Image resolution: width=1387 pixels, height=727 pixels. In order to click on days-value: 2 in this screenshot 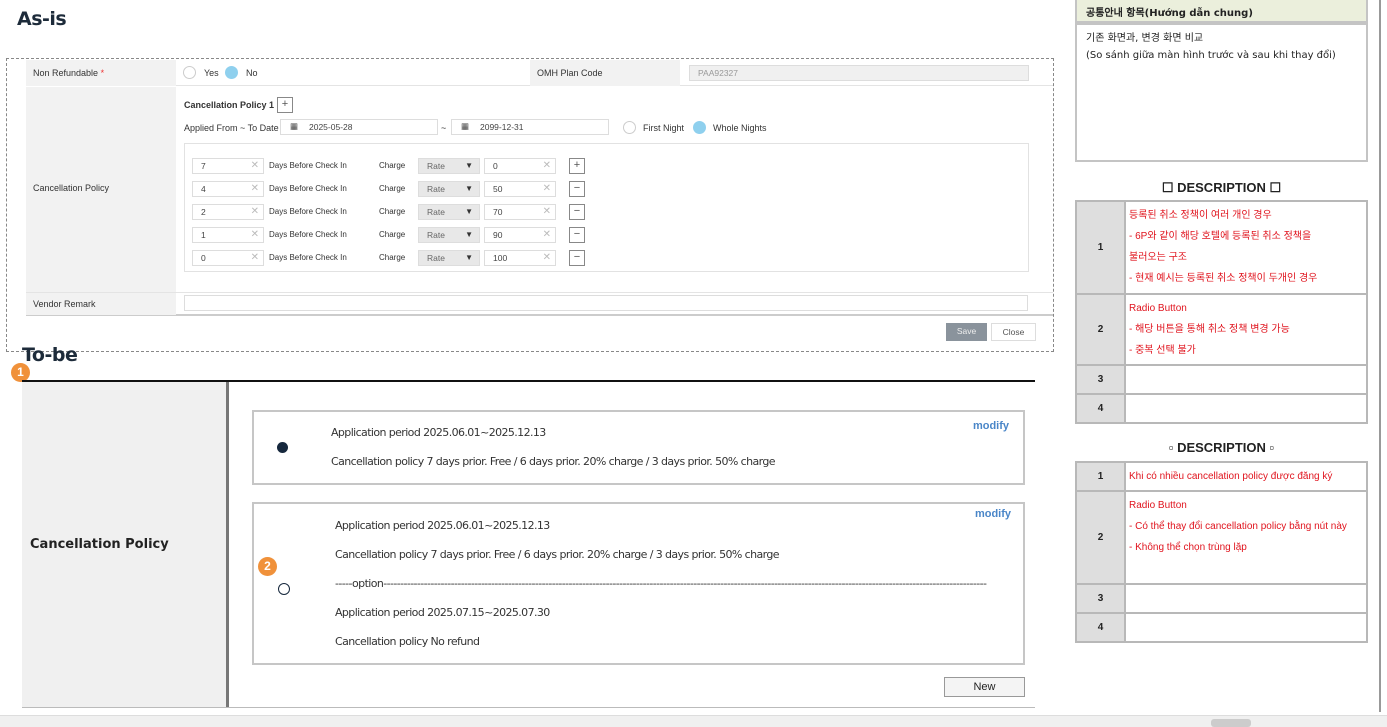, I will do `click(203, 212)`.